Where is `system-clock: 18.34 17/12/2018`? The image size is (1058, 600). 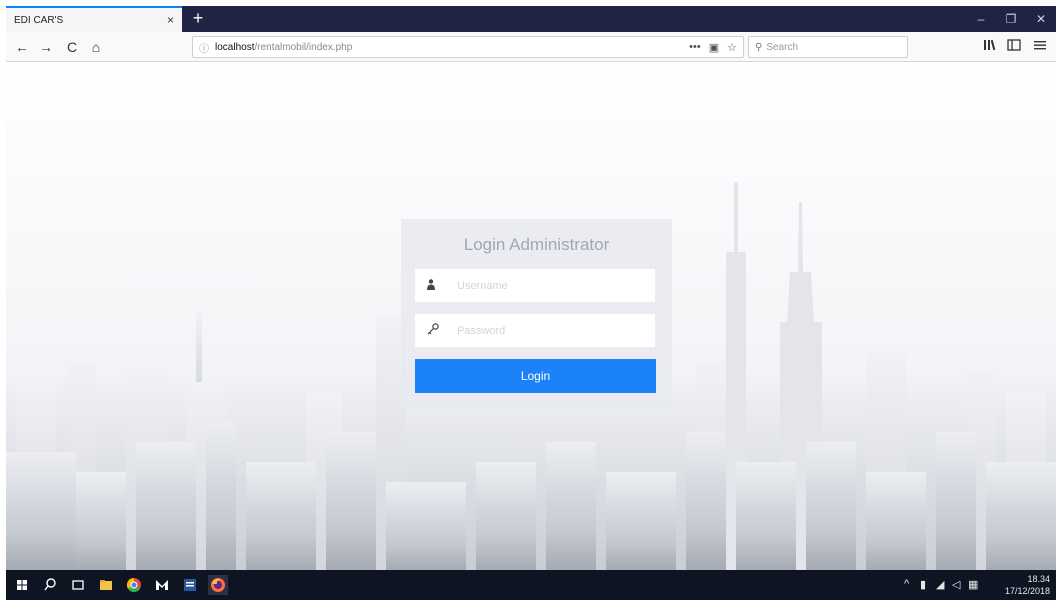
system-clock: 18.34 17/12/2018 is located at coordinates (1027, 585).